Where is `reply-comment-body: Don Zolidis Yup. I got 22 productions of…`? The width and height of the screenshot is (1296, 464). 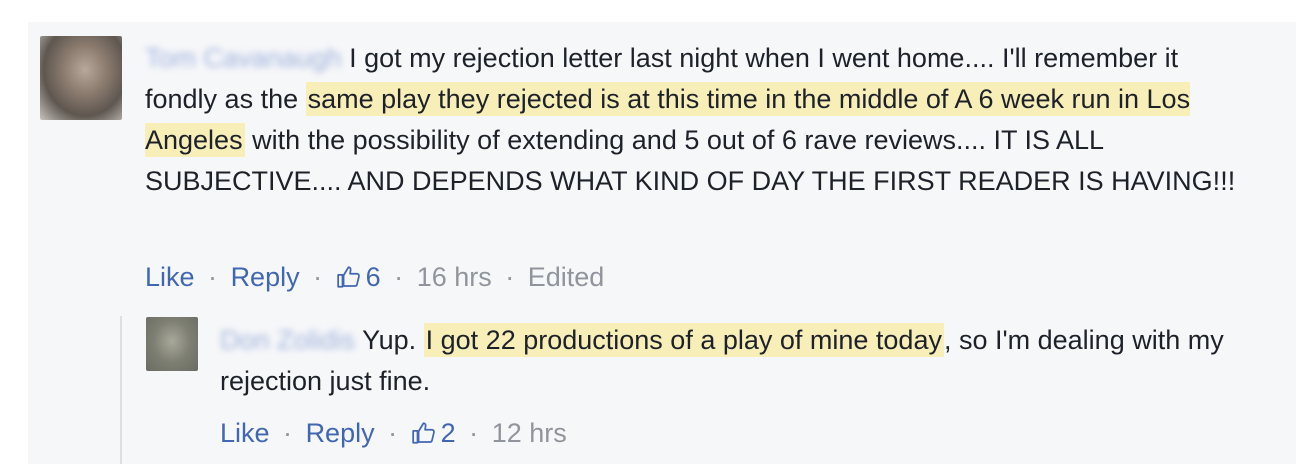
reply-comment-body: Don Zolidis Yup. I got 22 productions of… is located at coordinates (740, 361).